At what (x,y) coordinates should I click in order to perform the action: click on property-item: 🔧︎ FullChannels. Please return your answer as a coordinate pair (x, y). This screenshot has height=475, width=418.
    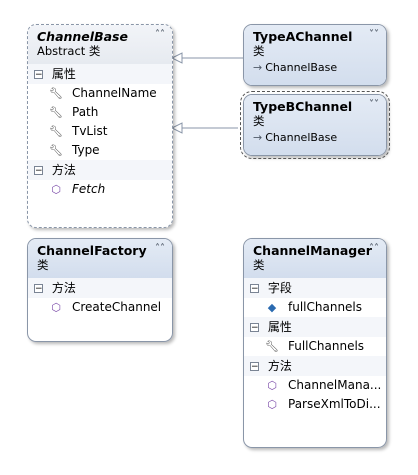
    Looking at the image, I should click on (315, 346).